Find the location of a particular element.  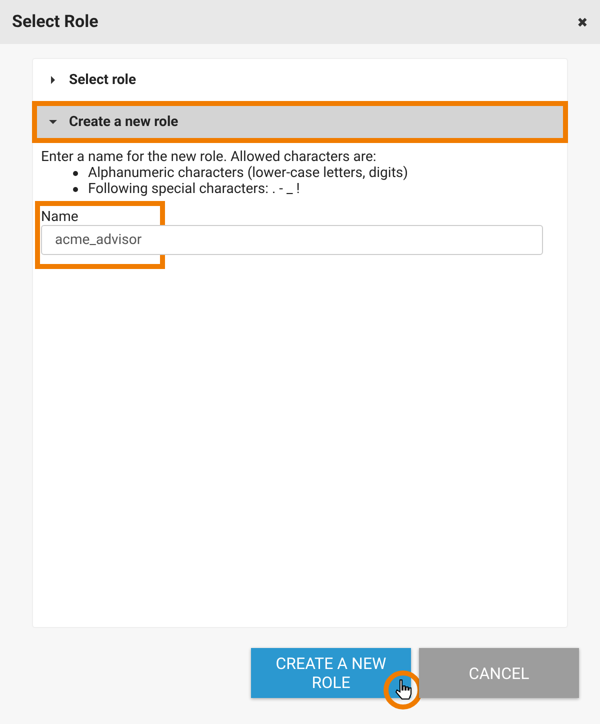

rule-text: Alphanumeric characters (lower-case letters, digits) is located at coordinates (248, 173).